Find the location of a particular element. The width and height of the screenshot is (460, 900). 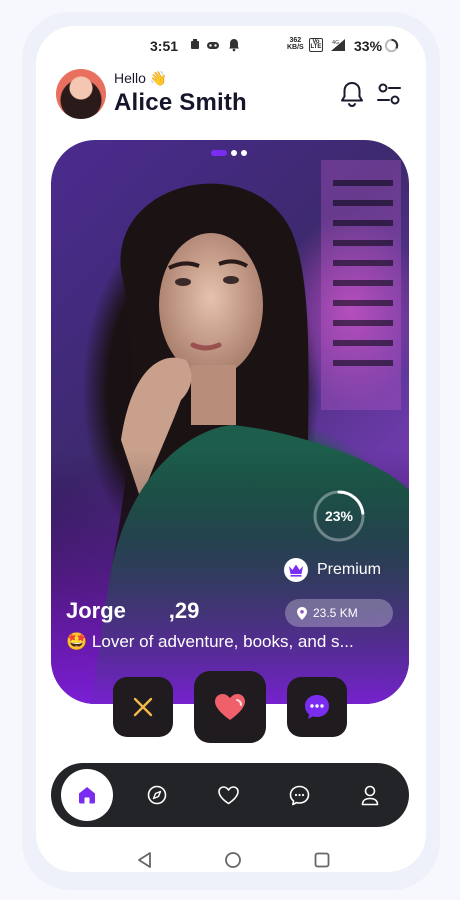

avatar is located at coordinates (81, 94).